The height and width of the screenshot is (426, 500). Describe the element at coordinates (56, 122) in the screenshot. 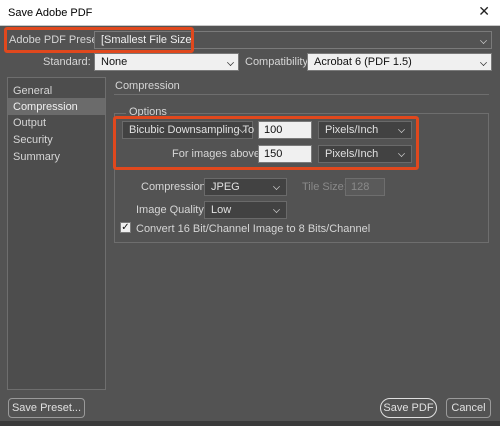

I see `sidebar-item-output: Output` at that location.